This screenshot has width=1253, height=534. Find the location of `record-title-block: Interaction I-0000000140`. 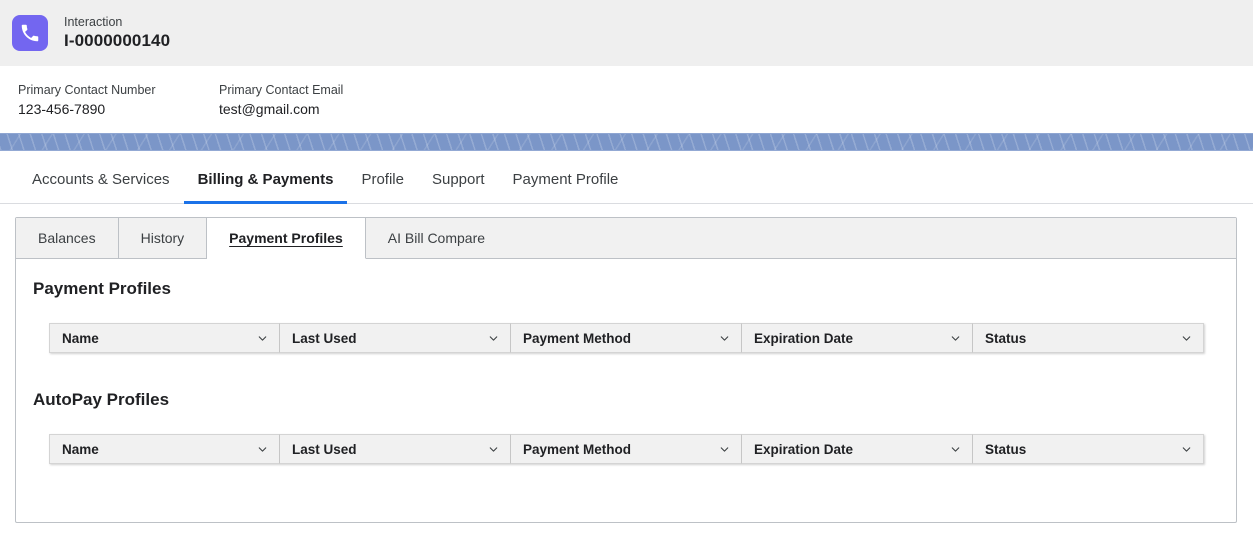

record-title-block: Interaction I-0000000140 is located at coordinates (117, 33).